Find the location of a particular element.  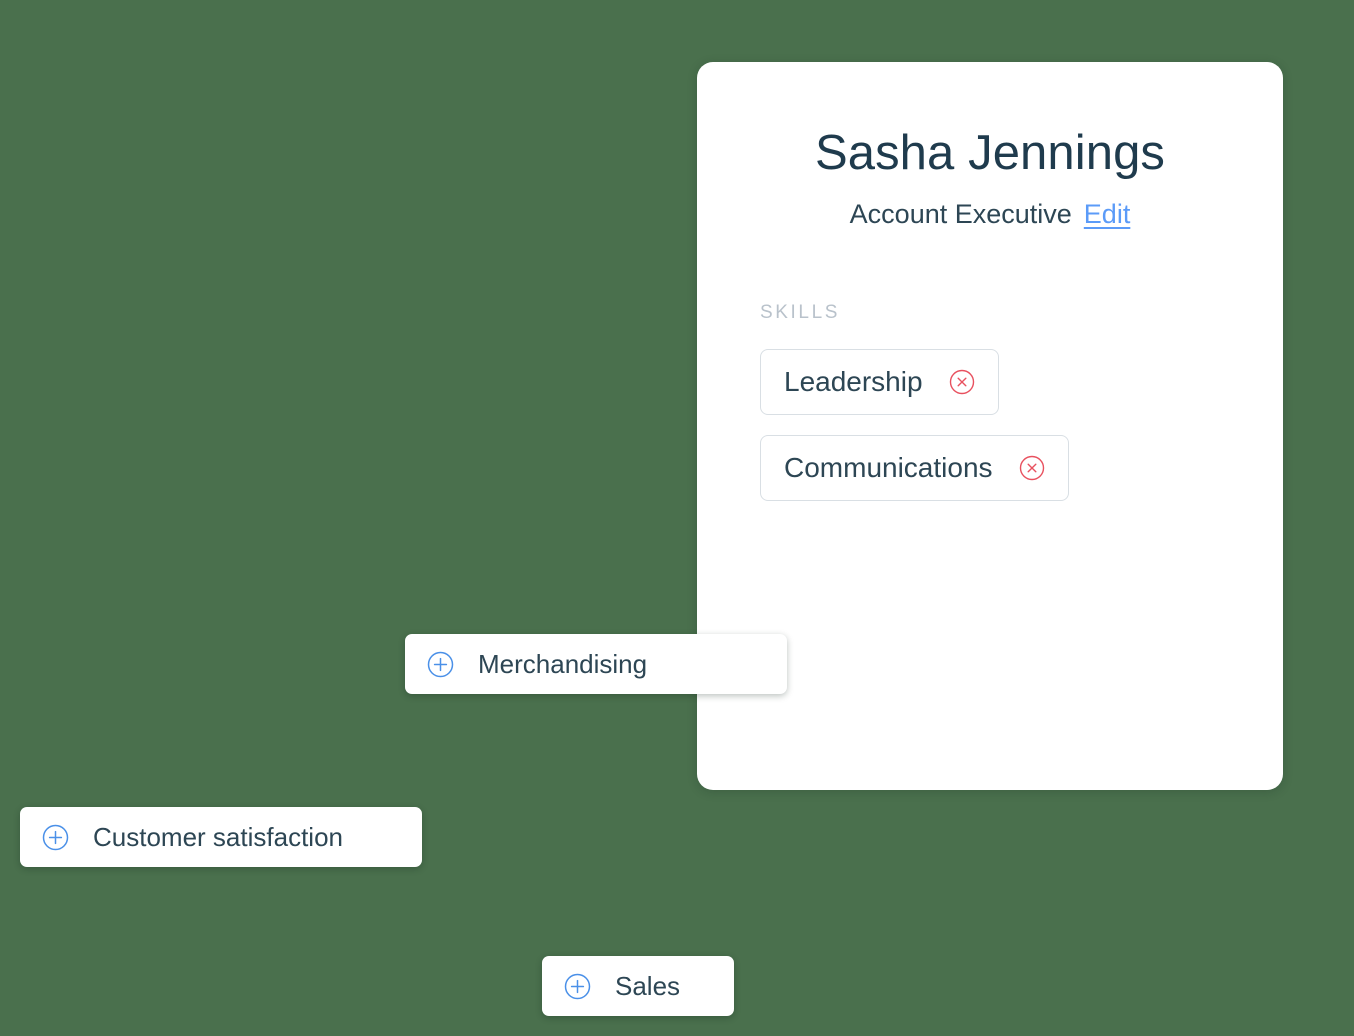

suggestion-chip-label: Sales is located at coordinates (648, 985).